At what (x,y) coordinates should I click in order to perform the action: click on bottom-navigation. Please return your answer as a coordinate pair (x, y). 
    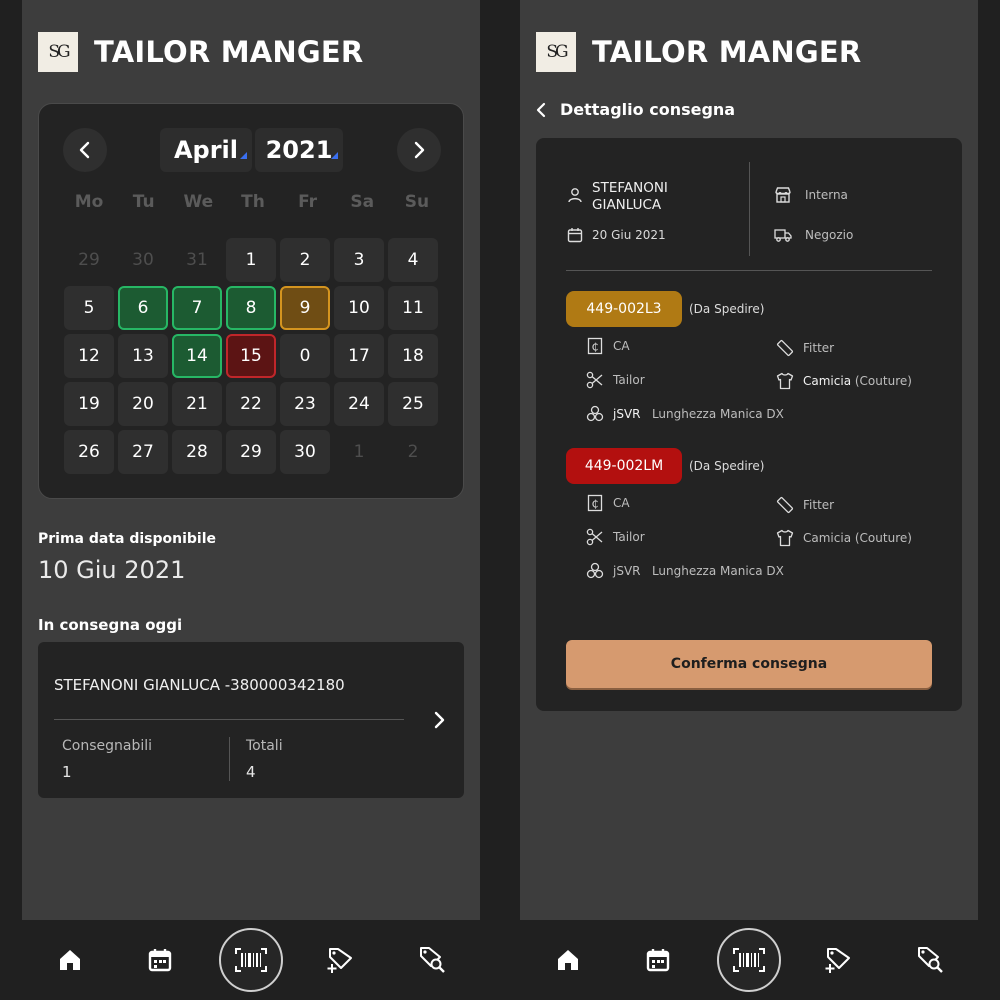
    Looking at the image, I should click on (750, 960).